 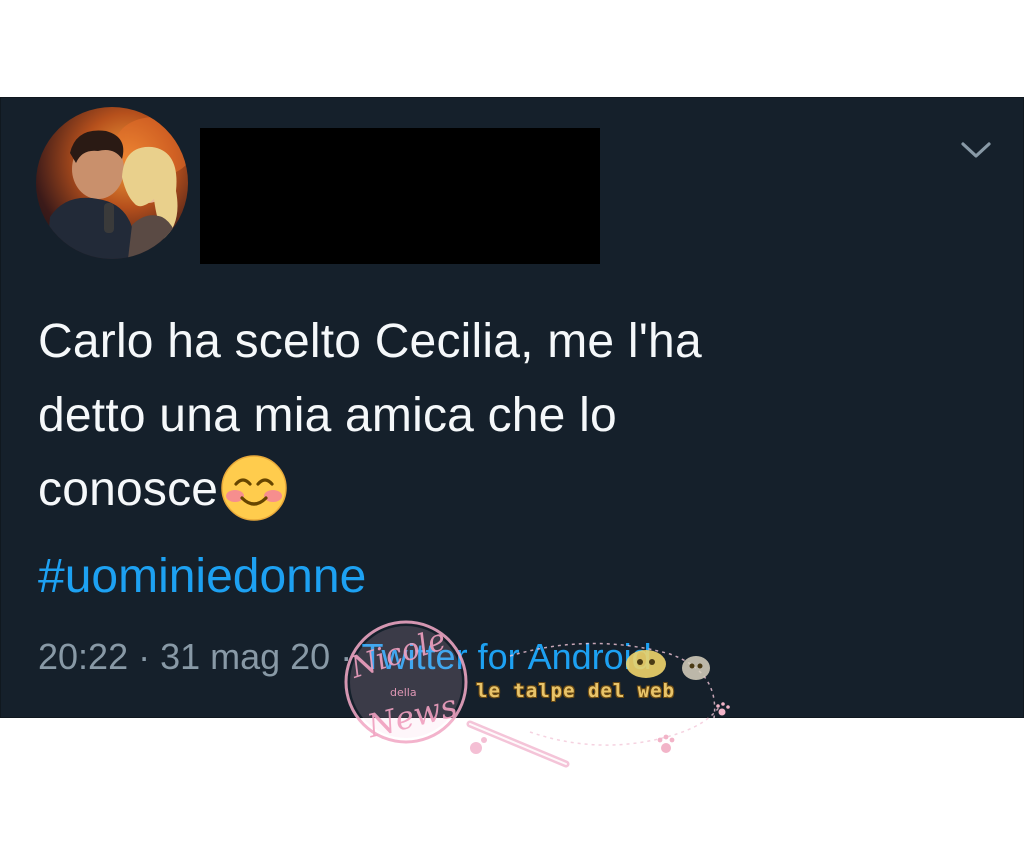 What do you see at coordinates (400, 196) in the screenshot?
I see `redacted-username` at bounding box center [400, 196].